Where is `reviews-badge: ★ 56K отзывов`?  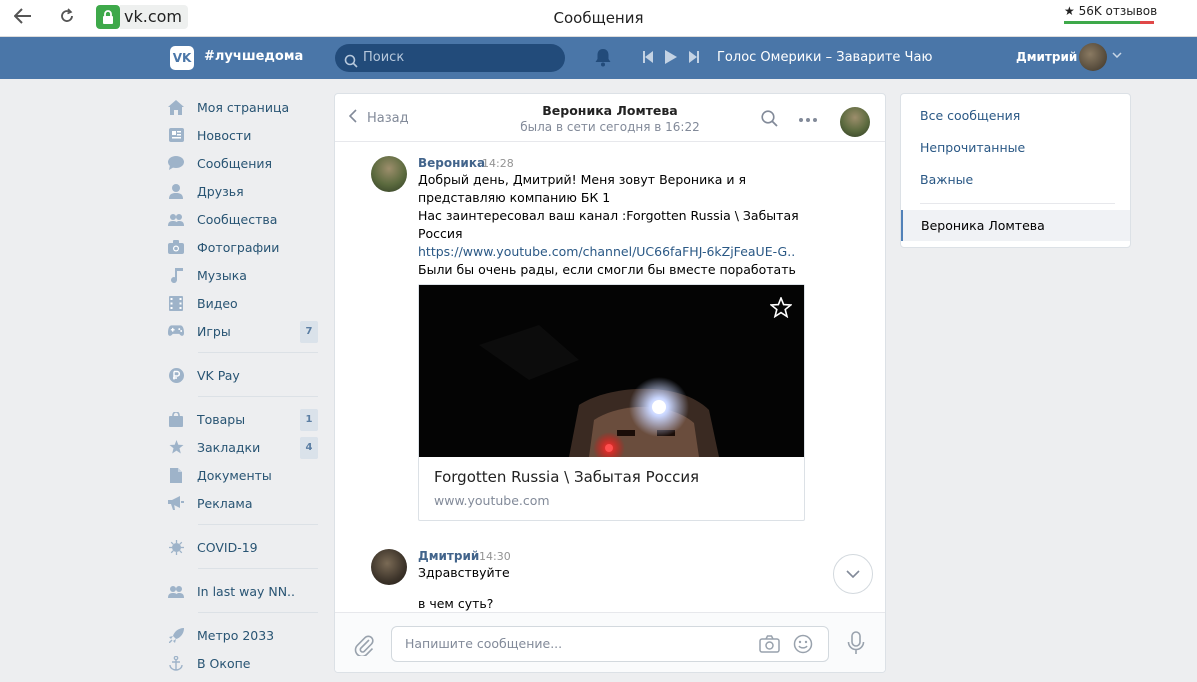 reviews-badge: ★ 56K отзывов is located at coordinates (1110, 11).